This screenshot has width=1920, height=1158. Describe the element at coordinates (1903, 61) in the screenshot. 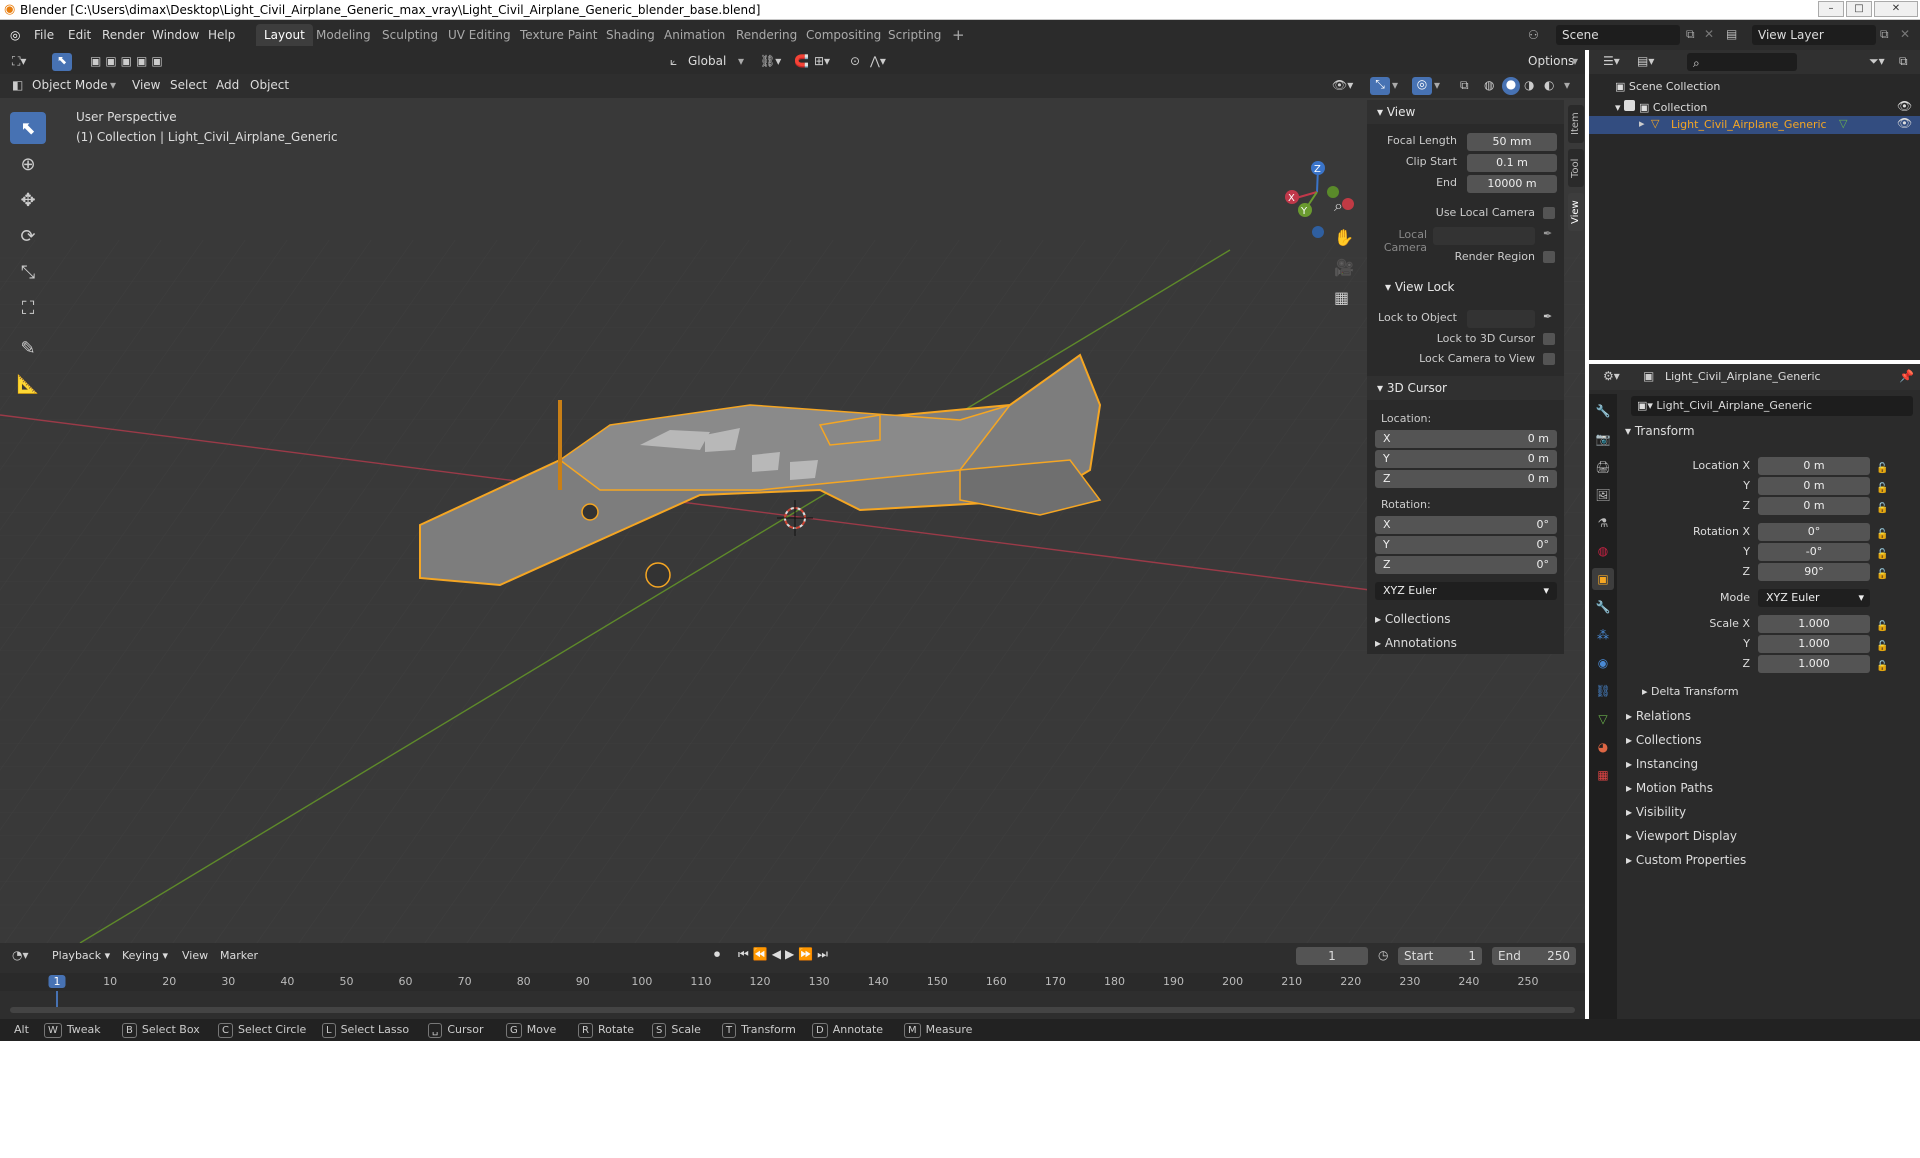

I see `new-collection-icon: ⧉` at that location.